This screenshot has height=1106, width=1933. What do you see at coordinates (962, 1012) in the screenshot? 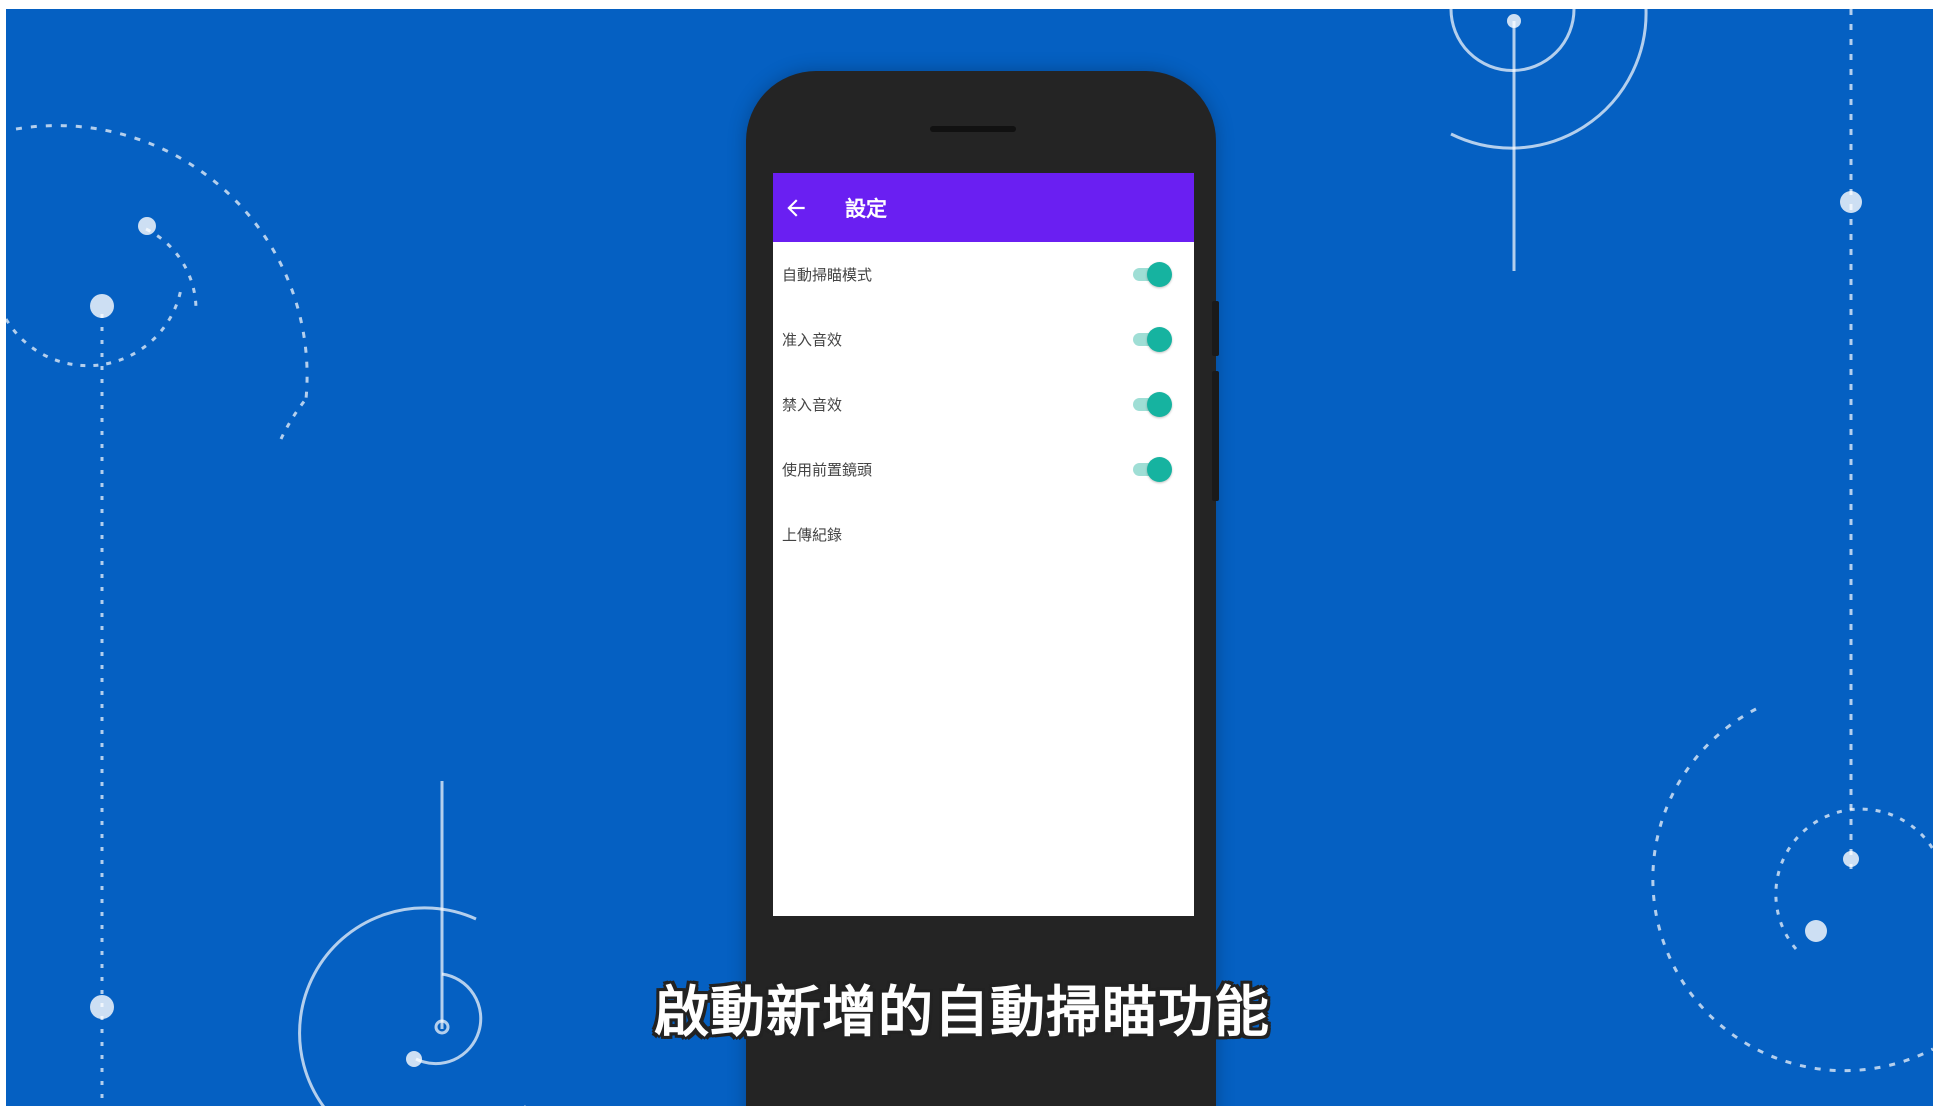
I see `video-subtitle: 啟動新增的自動掃瞄功能` at bounding box center [962, 1012].